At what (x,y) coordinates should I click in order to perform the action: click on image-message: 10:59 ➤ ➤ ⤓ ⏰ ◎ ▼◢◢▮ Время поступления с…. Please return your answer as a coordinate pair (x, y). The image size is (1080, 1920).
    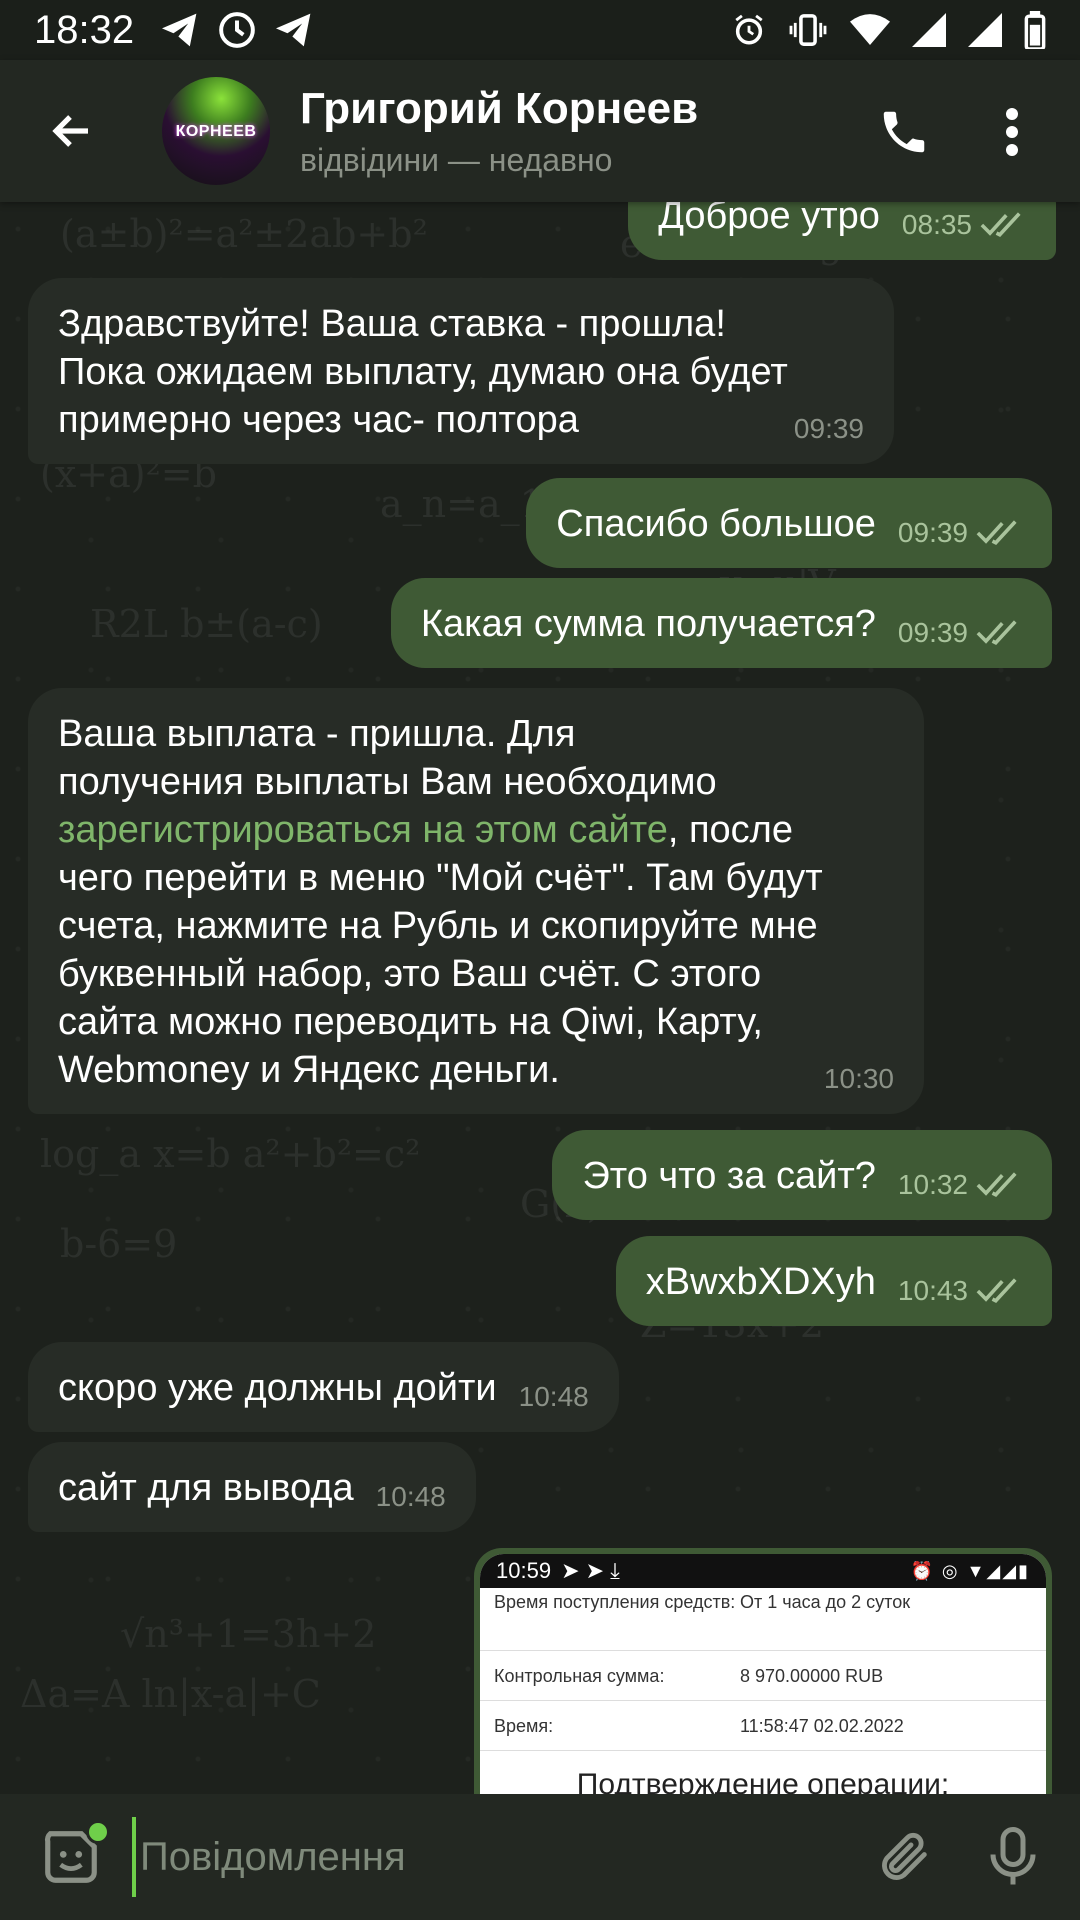
    Looking at the image, I should click on (763, 1671).